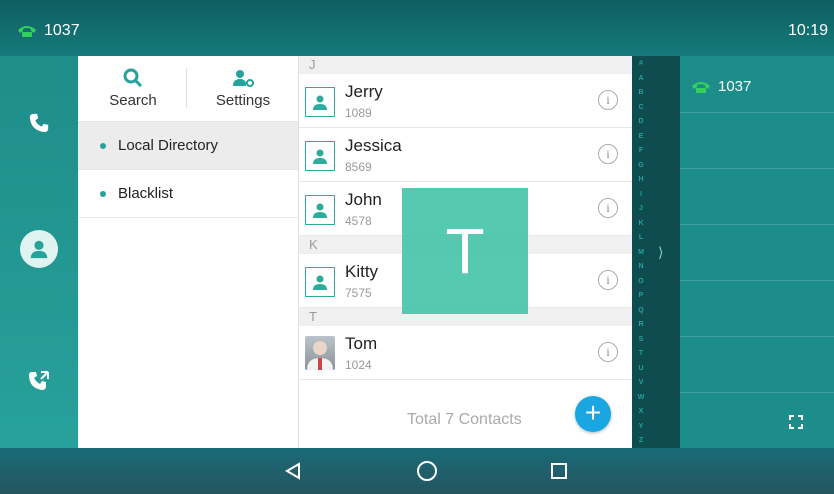  Describe the element at coordinates (641, 440) in the screenshot. I see `index-letter: Z` at that location.